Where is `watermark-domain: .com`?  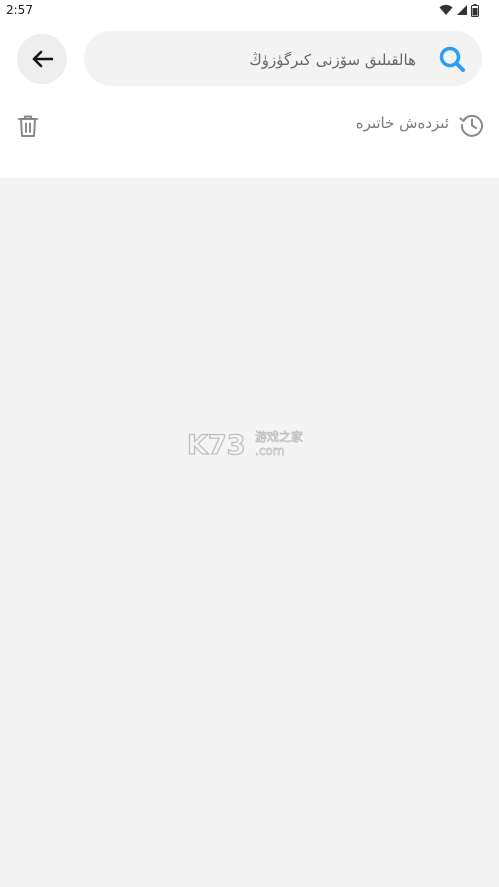
watermark-domain: .com is located at coordinates (269, 451).